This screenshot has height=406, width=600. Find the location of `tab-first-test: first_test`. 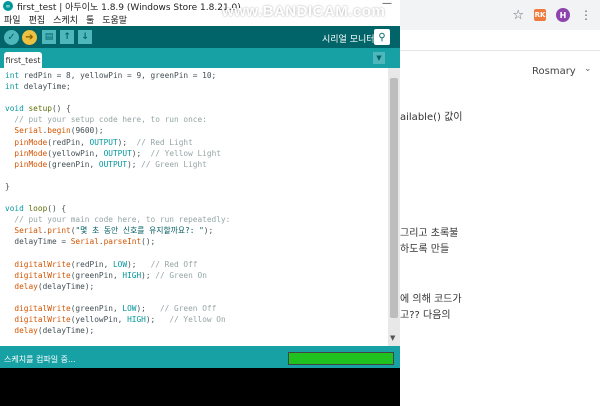

tab-first-test: first_test is located at coordinates (23, 60).